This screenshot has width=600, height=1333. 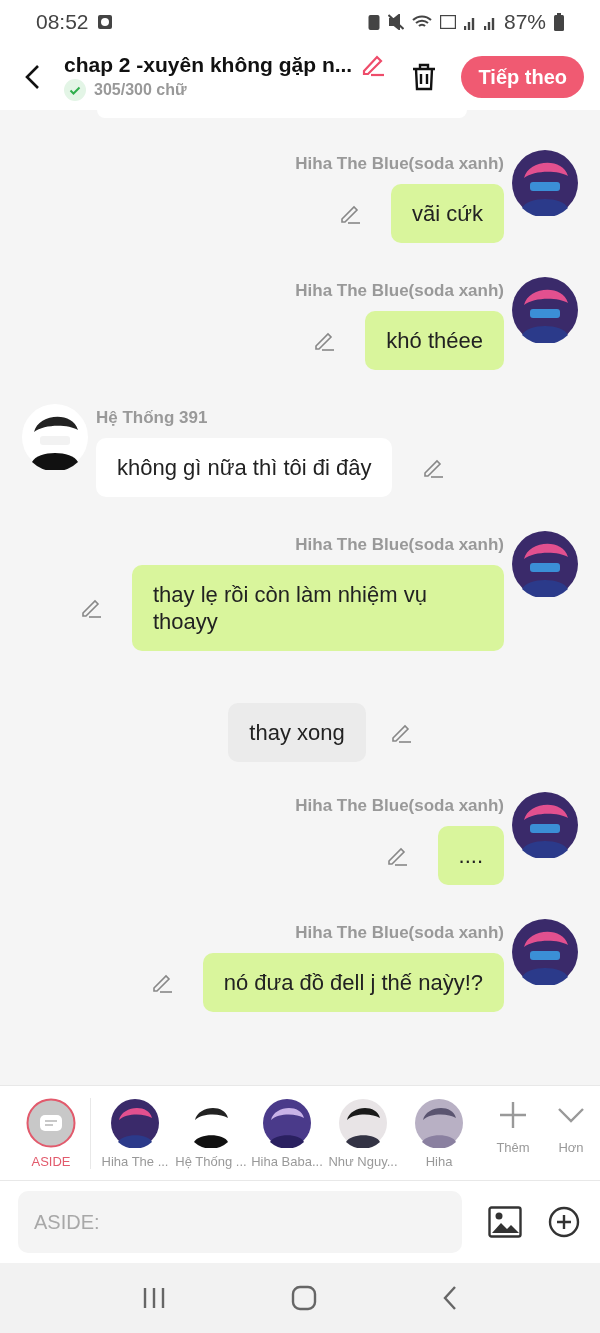 What do you see at coordinates (505, 1222) in the screenshot?
I see `image-icon` at bounding box center [505, 1222].